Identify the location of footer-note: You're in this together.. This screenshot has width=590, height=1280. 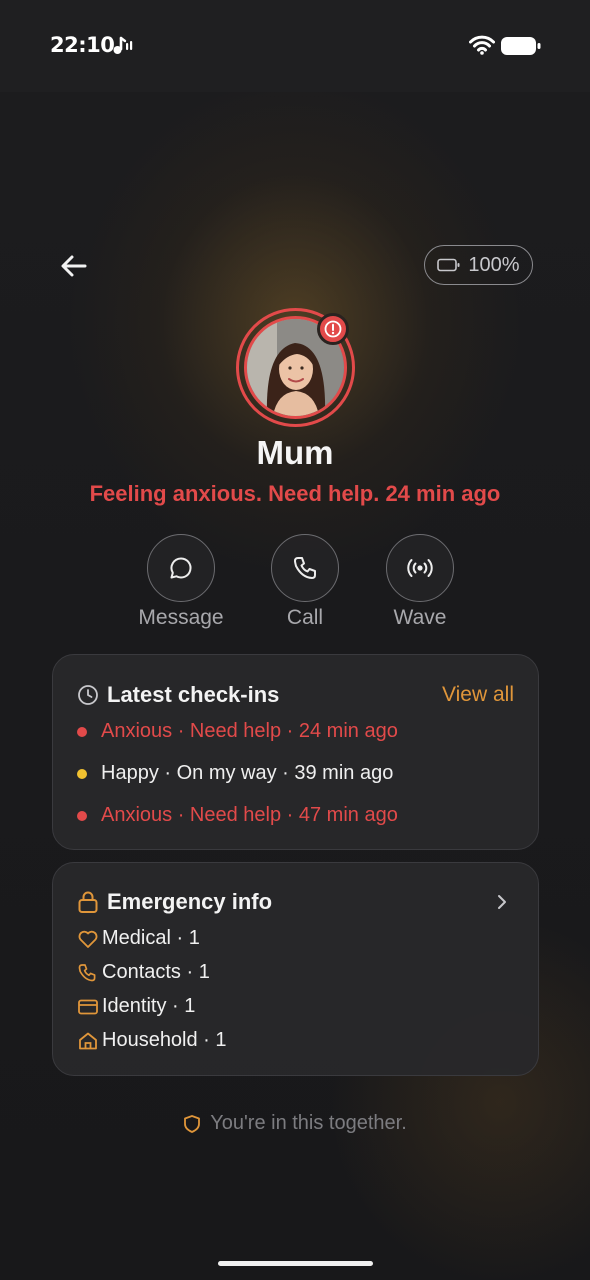
(295, 1123).